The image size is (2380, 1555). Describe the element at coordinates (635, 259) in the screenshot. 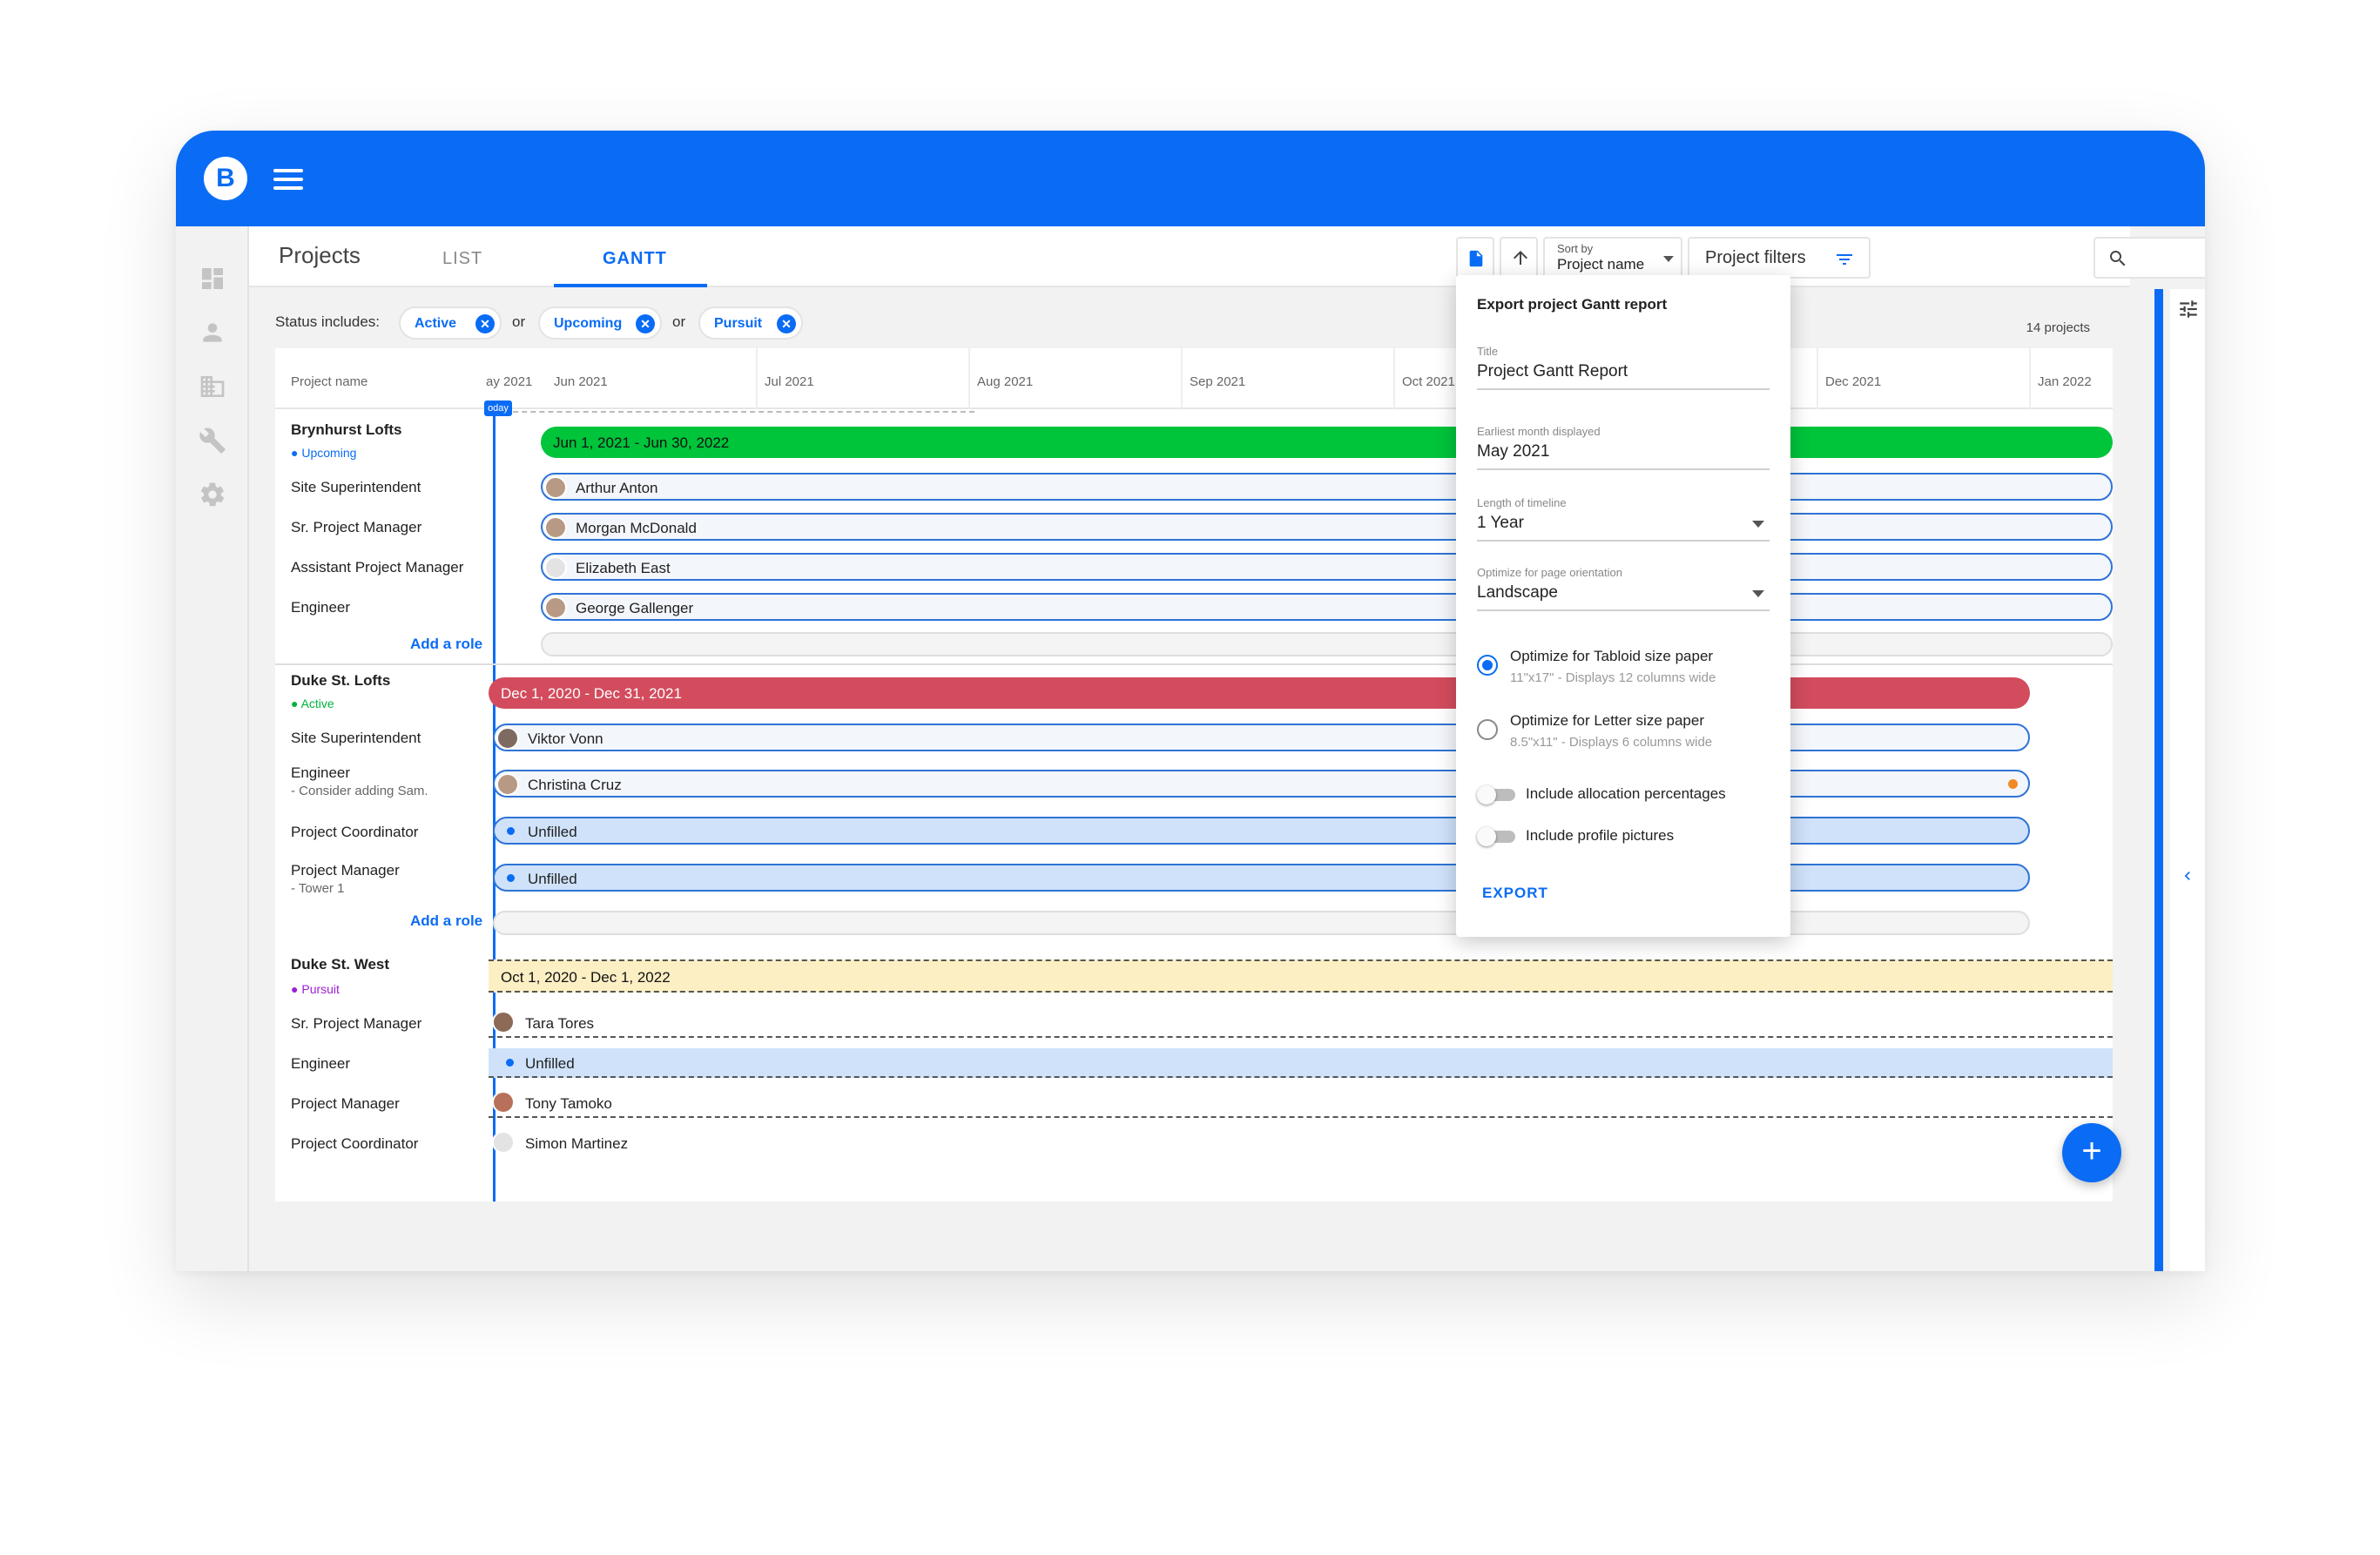

I see `tab-gantt: GANTT` at that location.